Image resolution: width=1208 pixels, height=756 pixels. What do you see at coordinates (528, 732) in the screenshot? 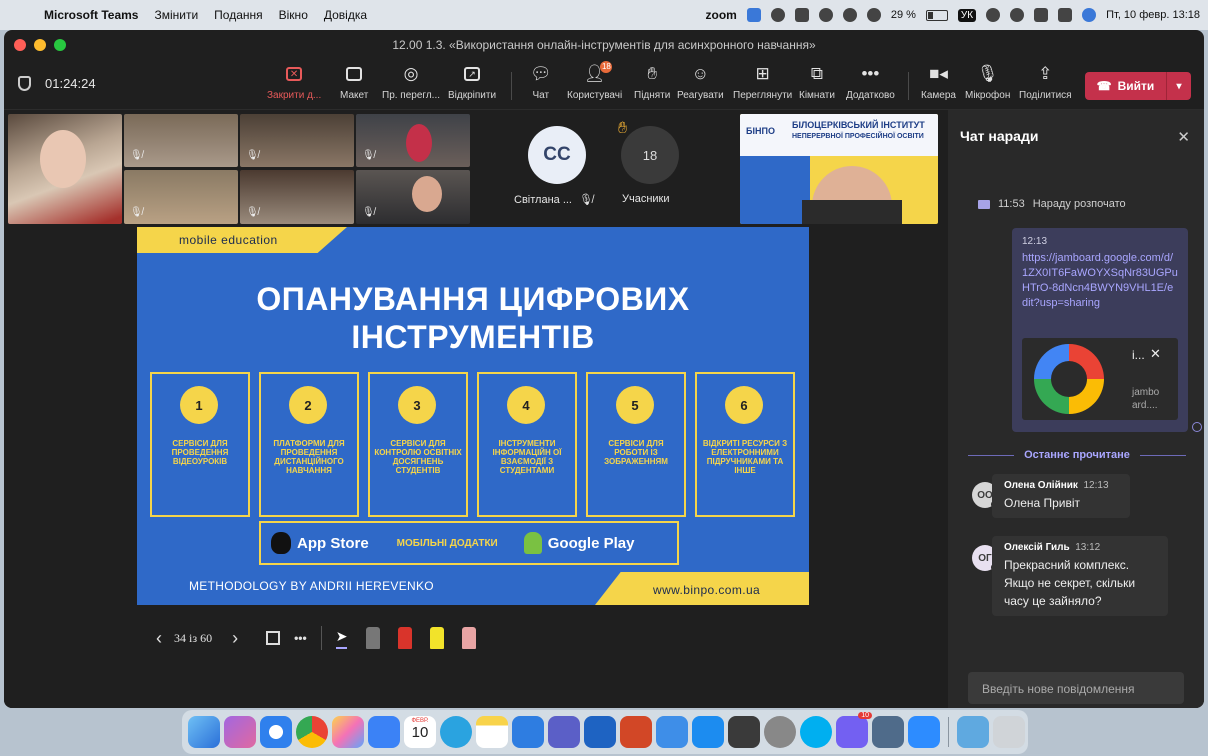
I see `dropbox-app-icon` at bounding box center [528, 732].